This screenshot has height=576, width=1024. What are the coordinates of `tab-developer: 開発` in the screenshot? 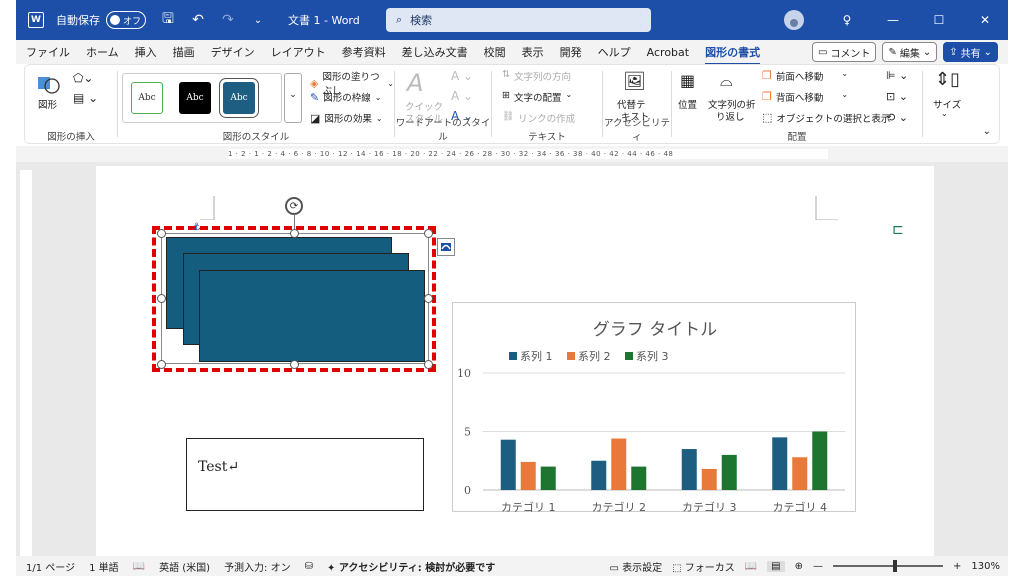 It's located at (571, 52).